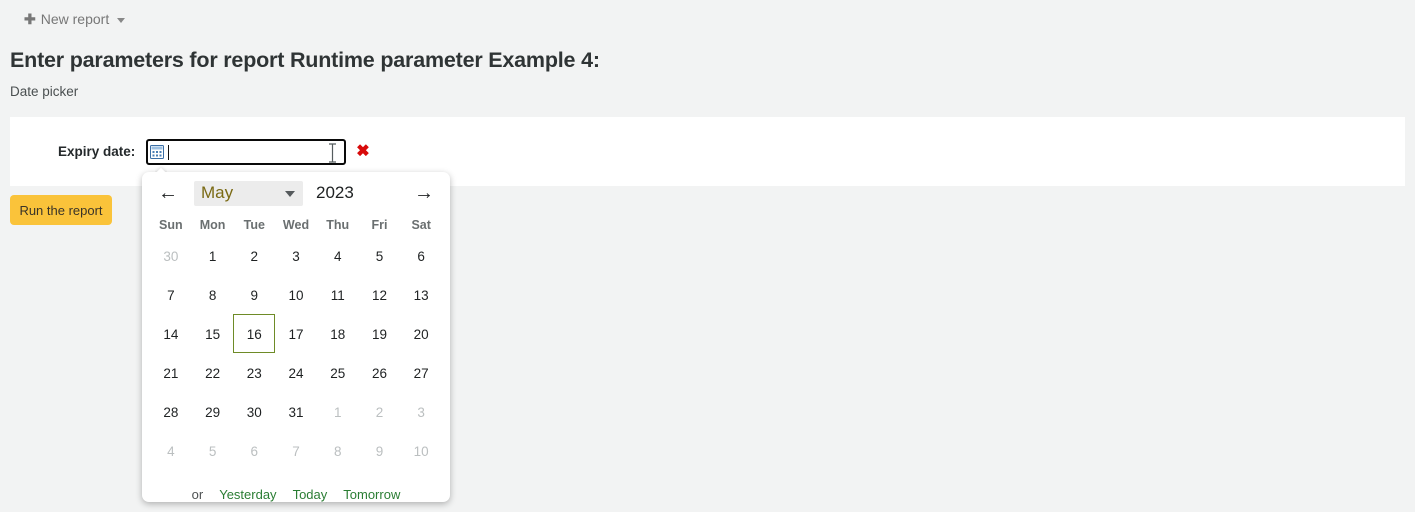 This screenshot has height=512, width=1415. Describe the element at coordinates (421, 225) in the screenshot. I see `weekday-label: Sat` at that location.